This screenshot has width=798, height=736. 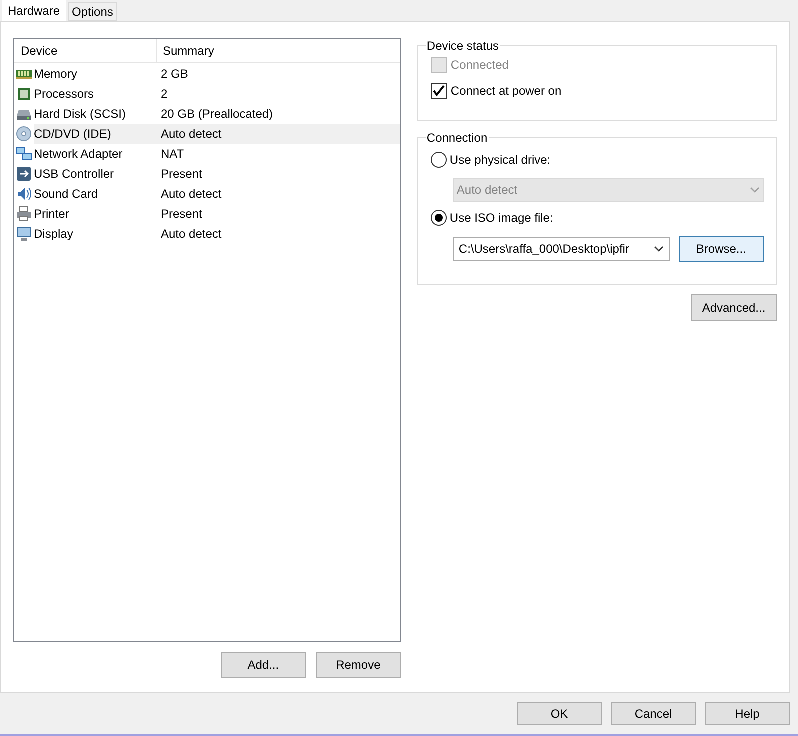 What do you see at coordinates (85, 50) in the screenshot?
I see `column-header: Device` at bounding box center [85, 50].